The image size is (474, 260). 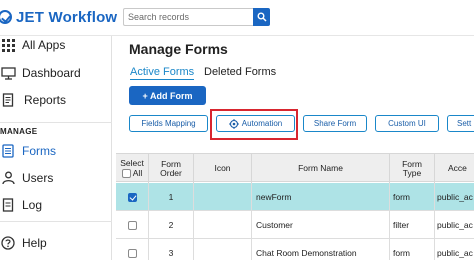 I want to click on search-icon, so click(x=262, y=17).